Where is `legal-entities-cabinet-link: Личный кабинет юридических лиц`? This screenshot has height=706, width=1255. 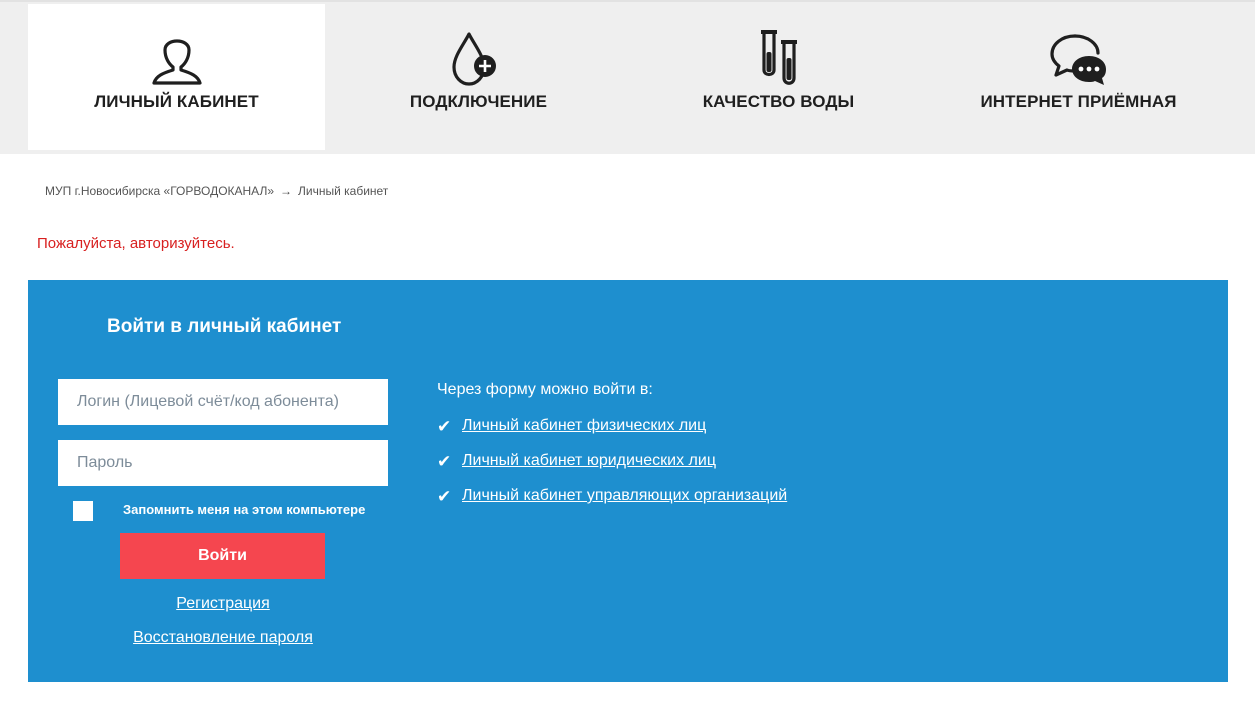 legal-entities-cabinet-link: Личный кабинет юридических лиц is located at coordinates (589, 461).